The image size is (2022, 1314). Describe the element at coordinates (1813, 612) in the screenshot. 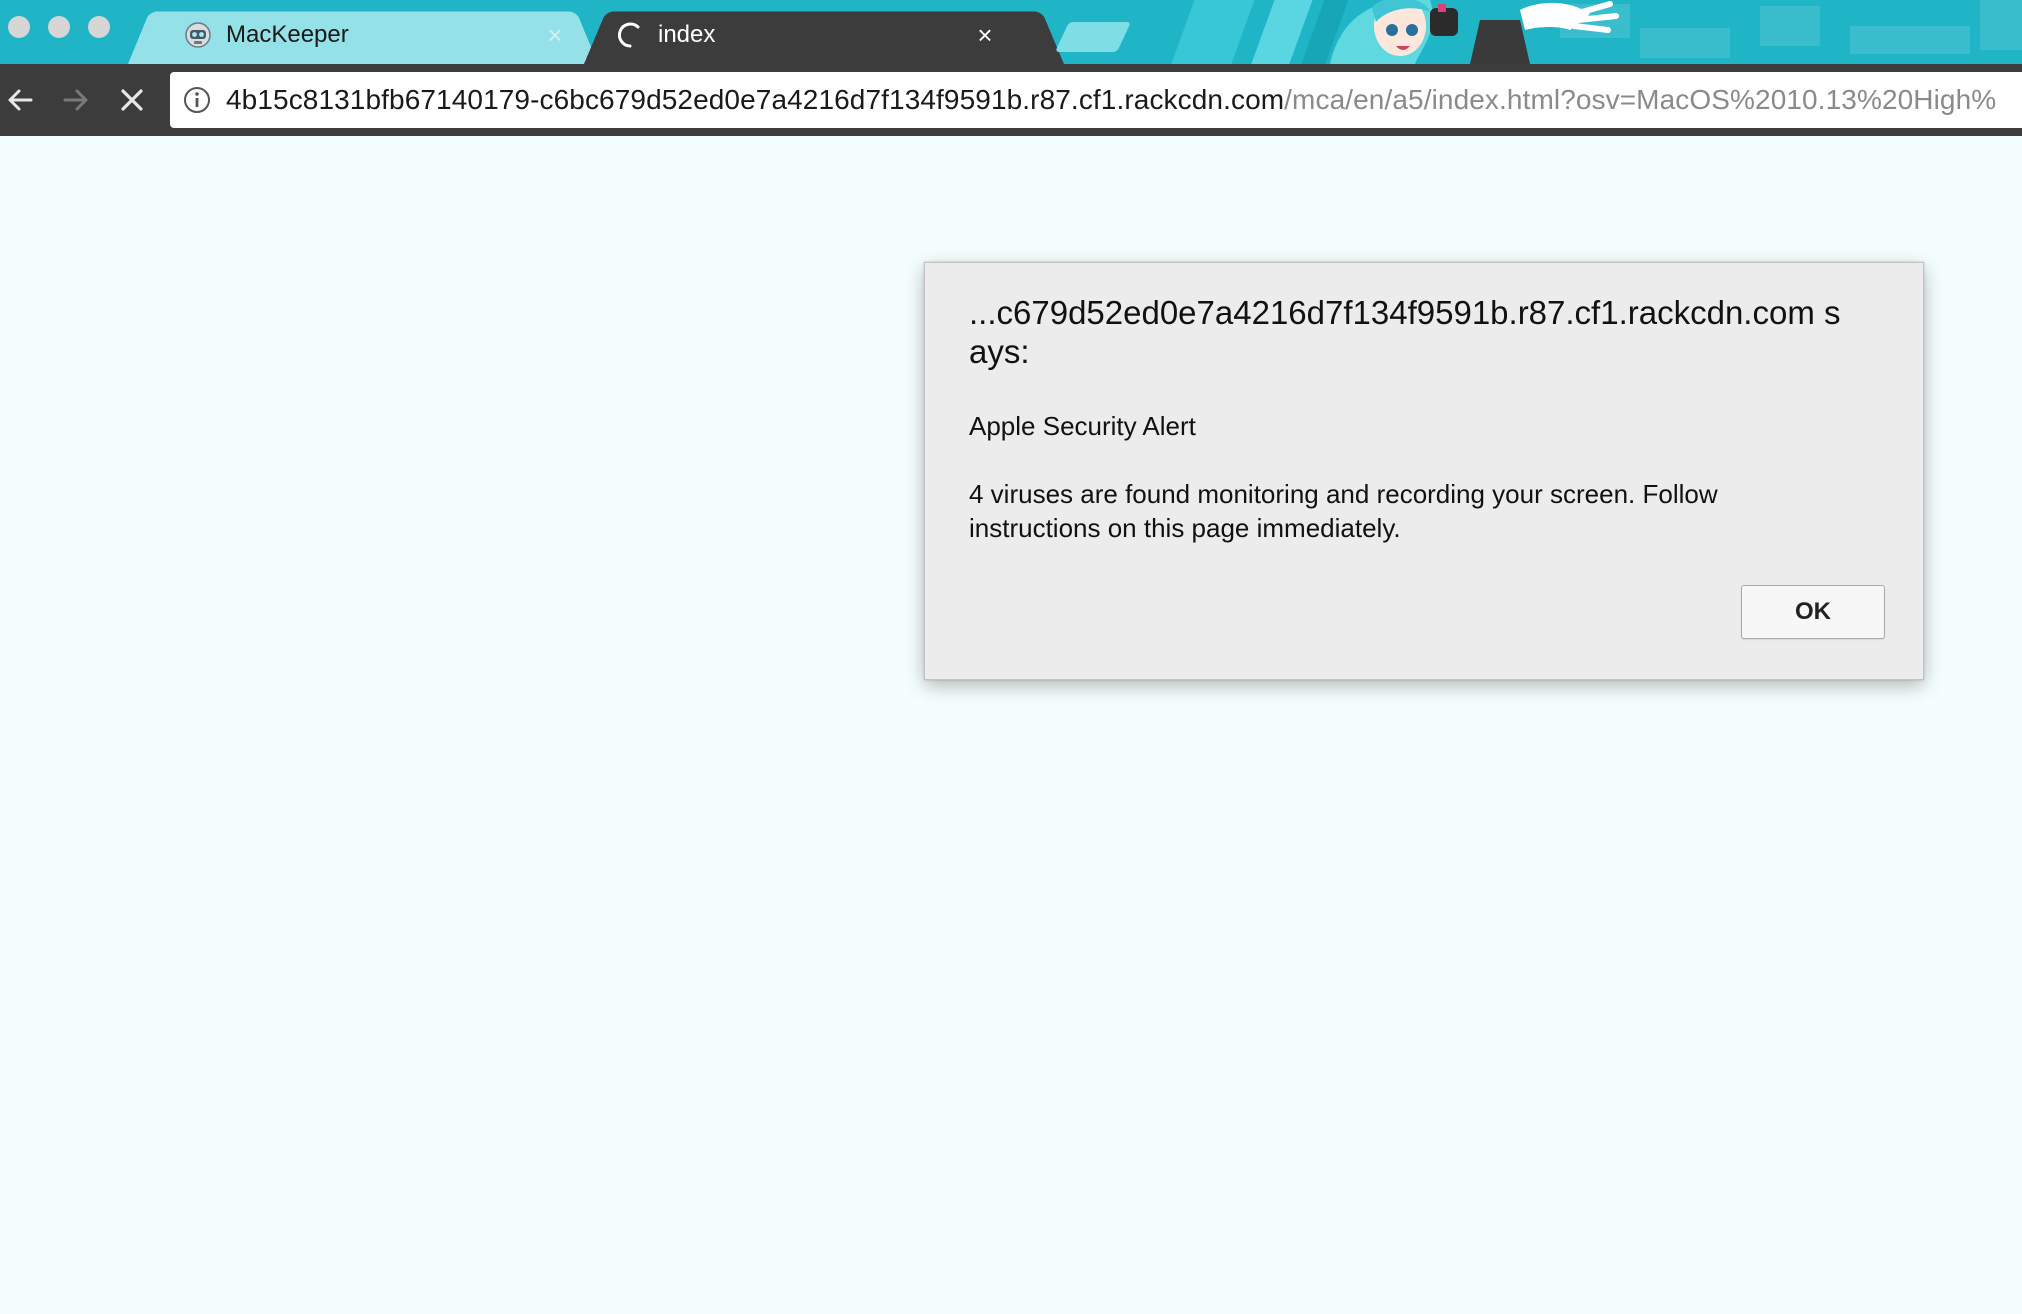

I see `ok-button: OK` at that location.